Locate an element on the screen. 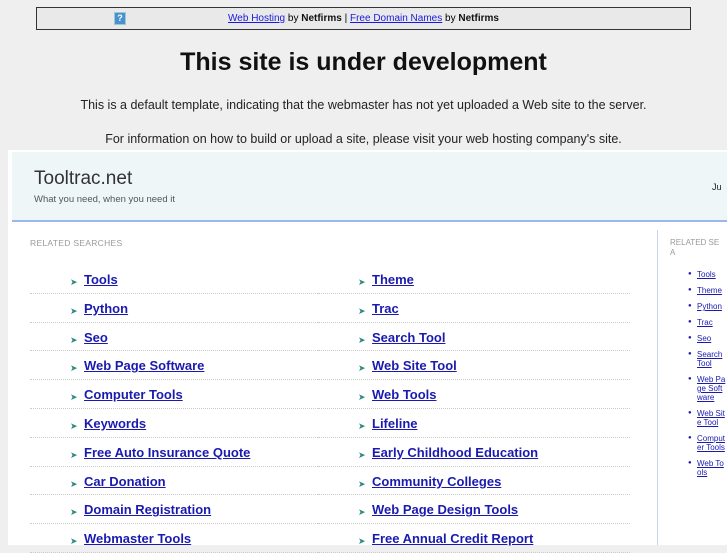  side-list-item: ● Theme is located at coordinates (707, 290).